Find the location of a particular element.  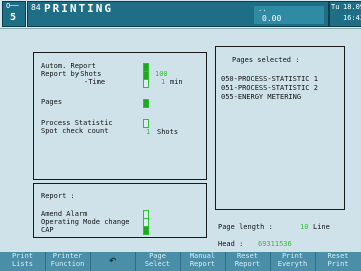

softkey-line2: Lists is located at coordinates (22, 264).